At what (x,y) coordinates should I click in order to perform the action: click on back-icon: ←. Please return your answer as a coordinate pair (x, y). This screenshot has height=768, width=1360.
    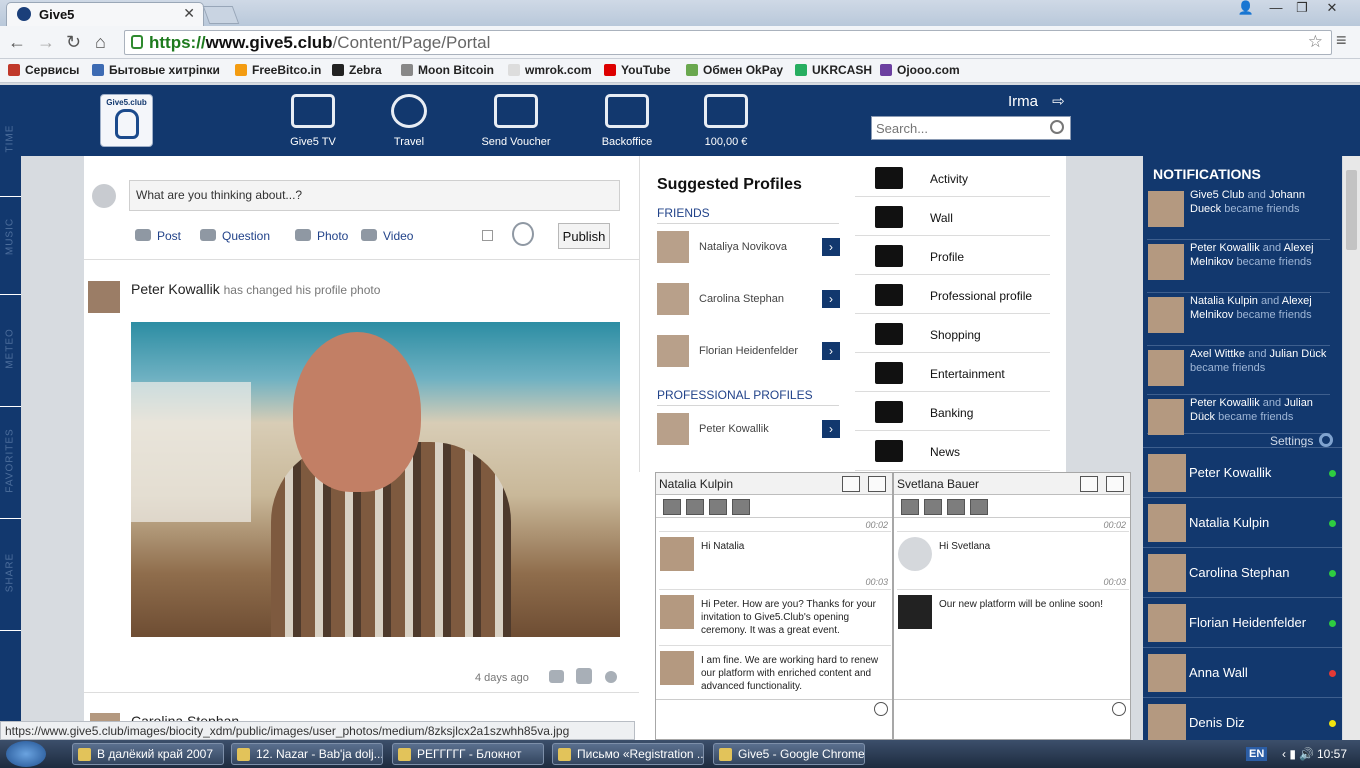
    Looking at the image, I should click on (17, 42).